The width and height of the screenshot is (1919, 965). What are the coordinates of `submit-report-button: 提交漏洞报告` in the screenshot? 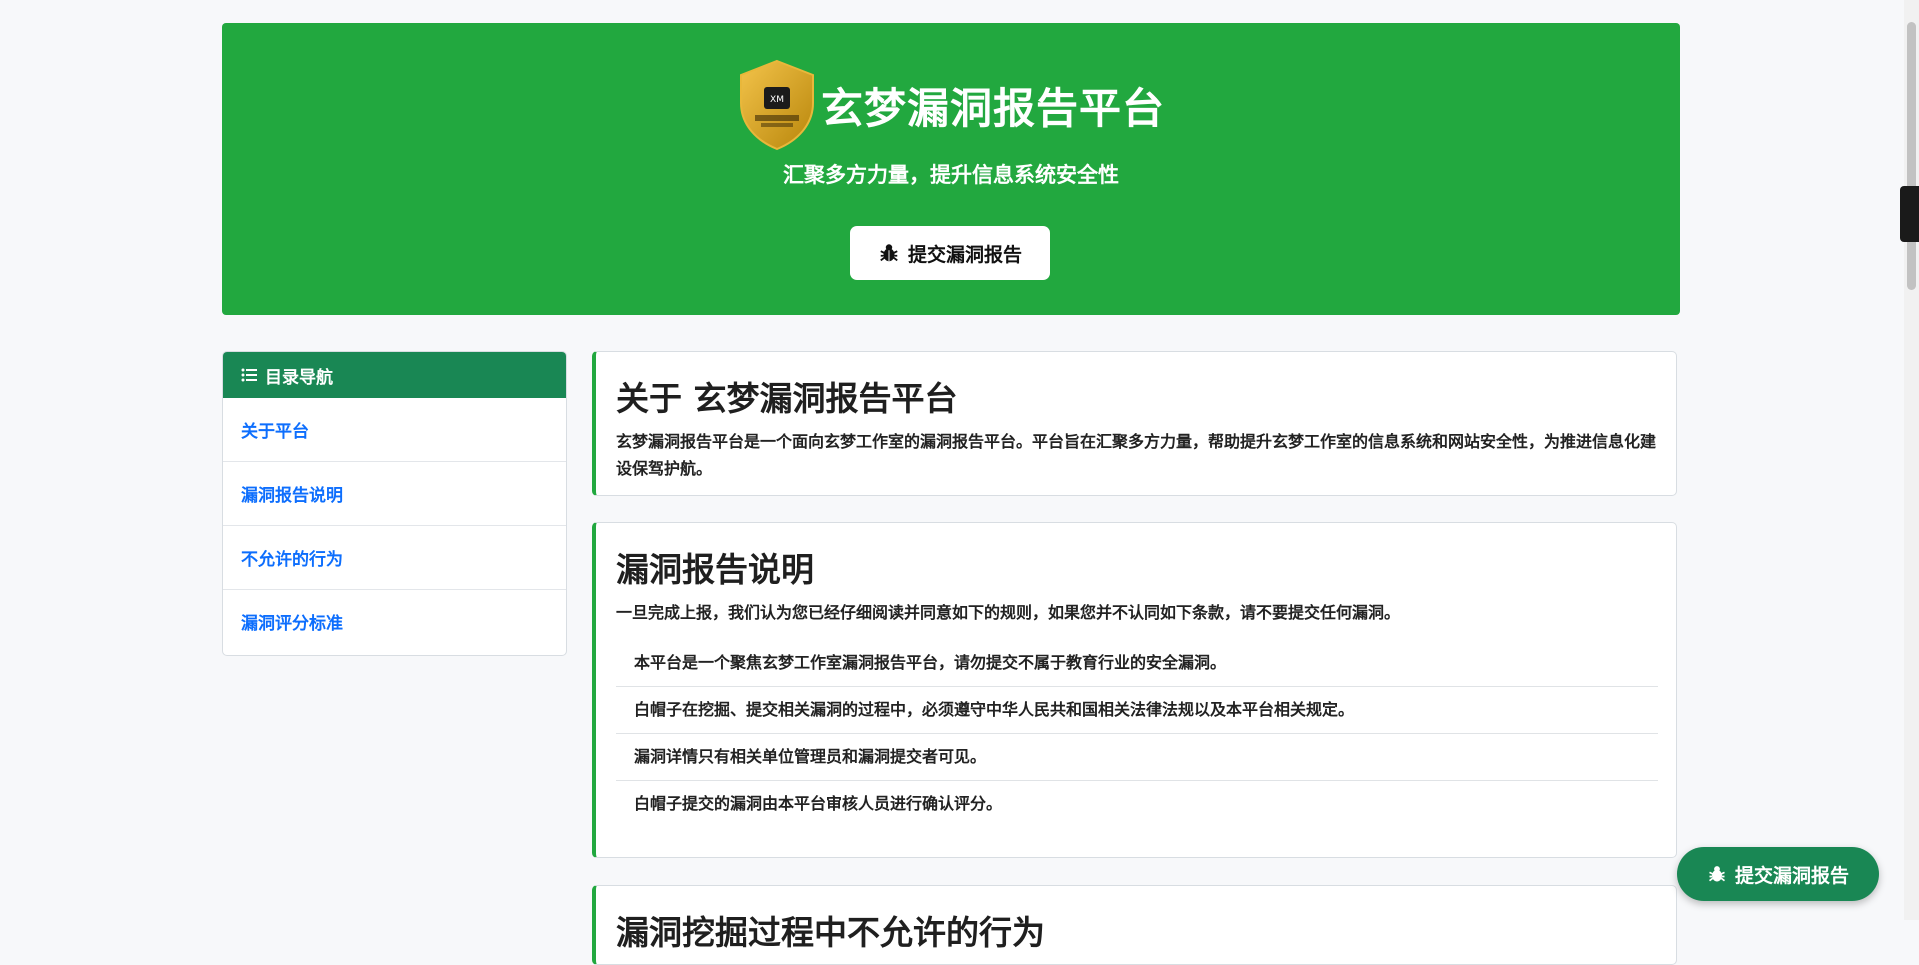 It's located at (950, 253).